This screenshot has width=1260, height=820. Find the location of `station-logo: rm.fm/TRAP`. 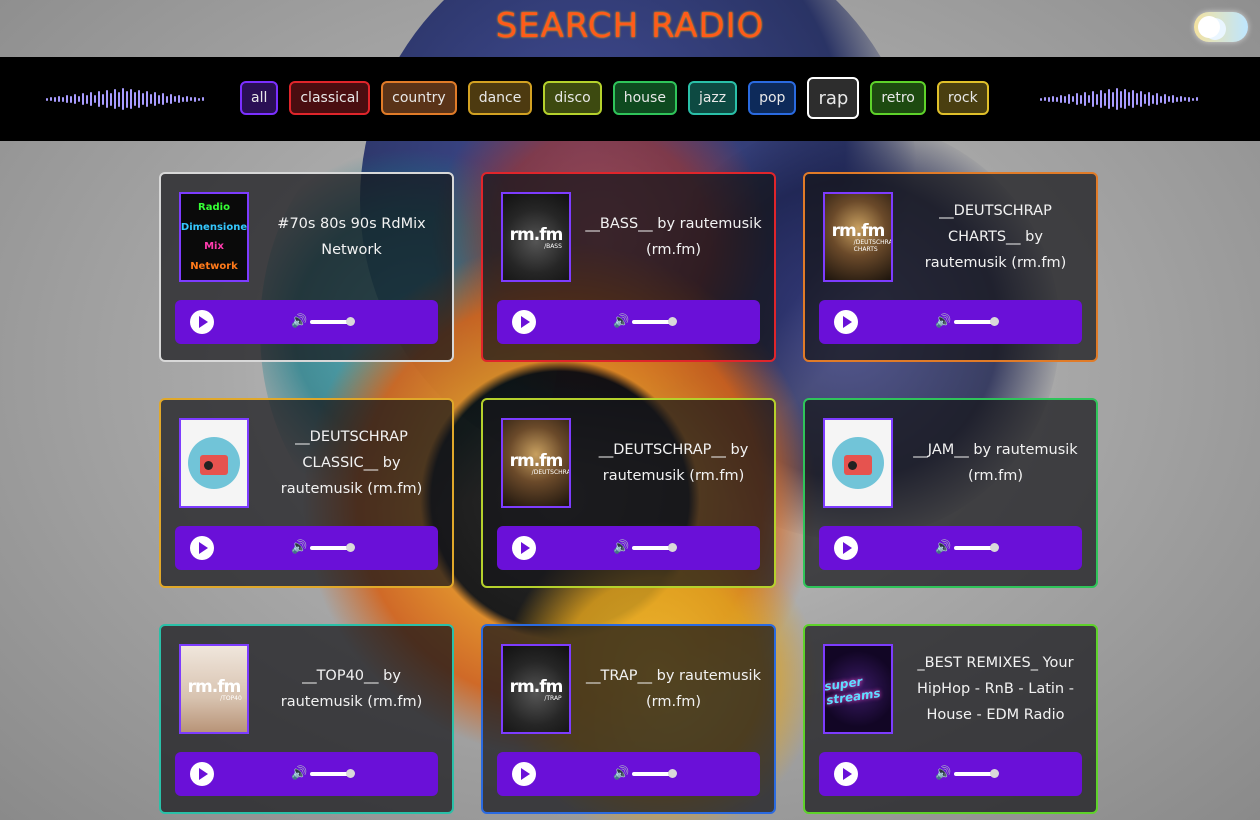

station-logo: rm.fm/TRAP is located at coordinates (536, 689).